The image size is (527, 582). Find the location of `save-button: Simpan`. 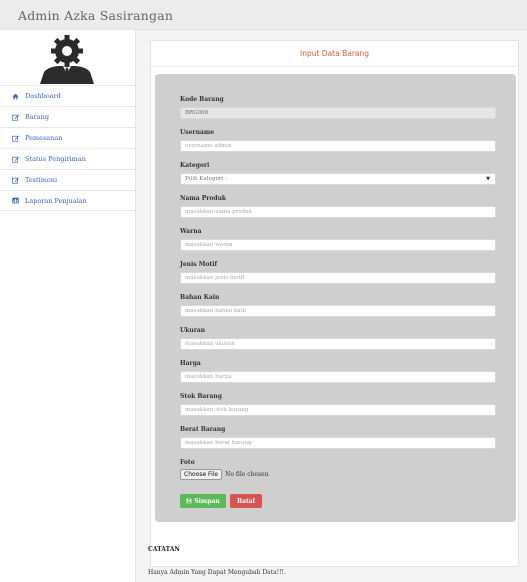

save-button: Simpan is located at coordinates (203, 501).